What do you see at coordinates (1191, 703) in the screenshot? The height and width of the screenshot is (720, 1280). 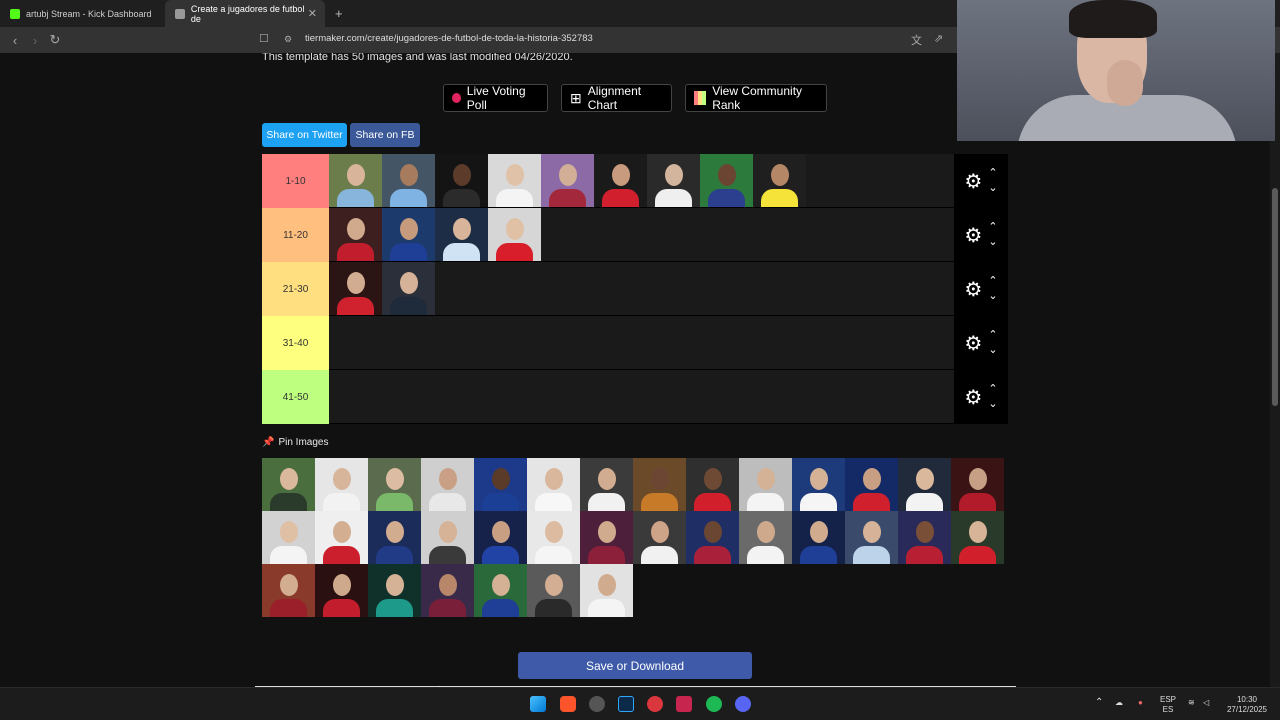 I see `wifi-icon: ≋` at bounding box center [1191, 703].